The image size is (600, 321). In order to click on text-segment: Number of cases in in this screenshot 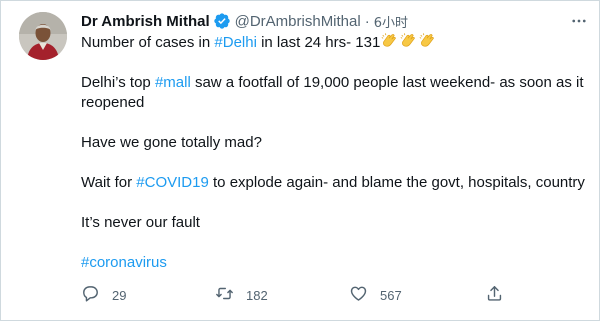, I will do `click(148, 42)`.